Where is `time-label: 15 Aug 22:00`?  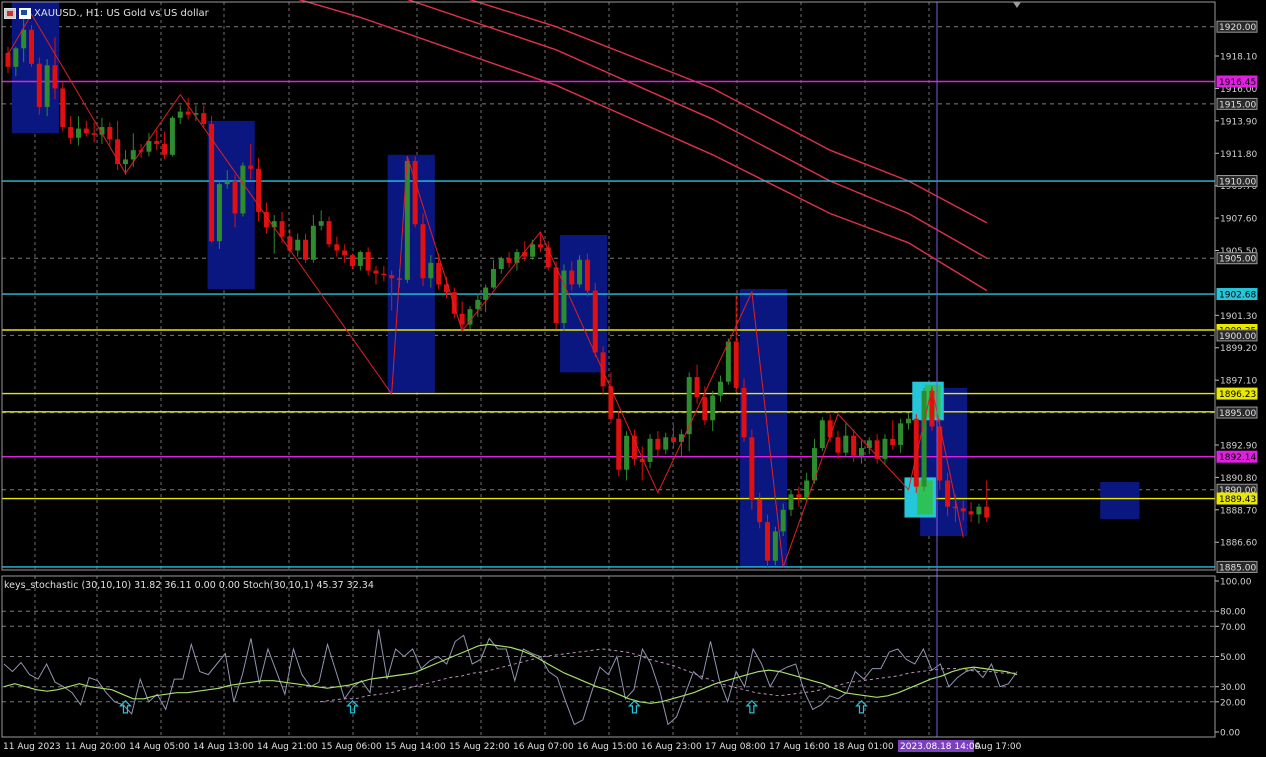 time-label: 15 Aug 22:00 is located at coordinates (479, 747).